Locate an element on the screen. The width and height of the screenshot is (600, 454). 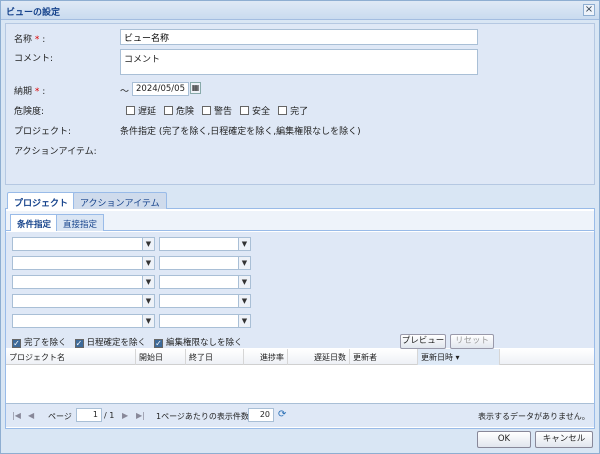
risk-checkbox-group: 遅延 危険 警告 安全 完了 is located at coordinates (217, 110).